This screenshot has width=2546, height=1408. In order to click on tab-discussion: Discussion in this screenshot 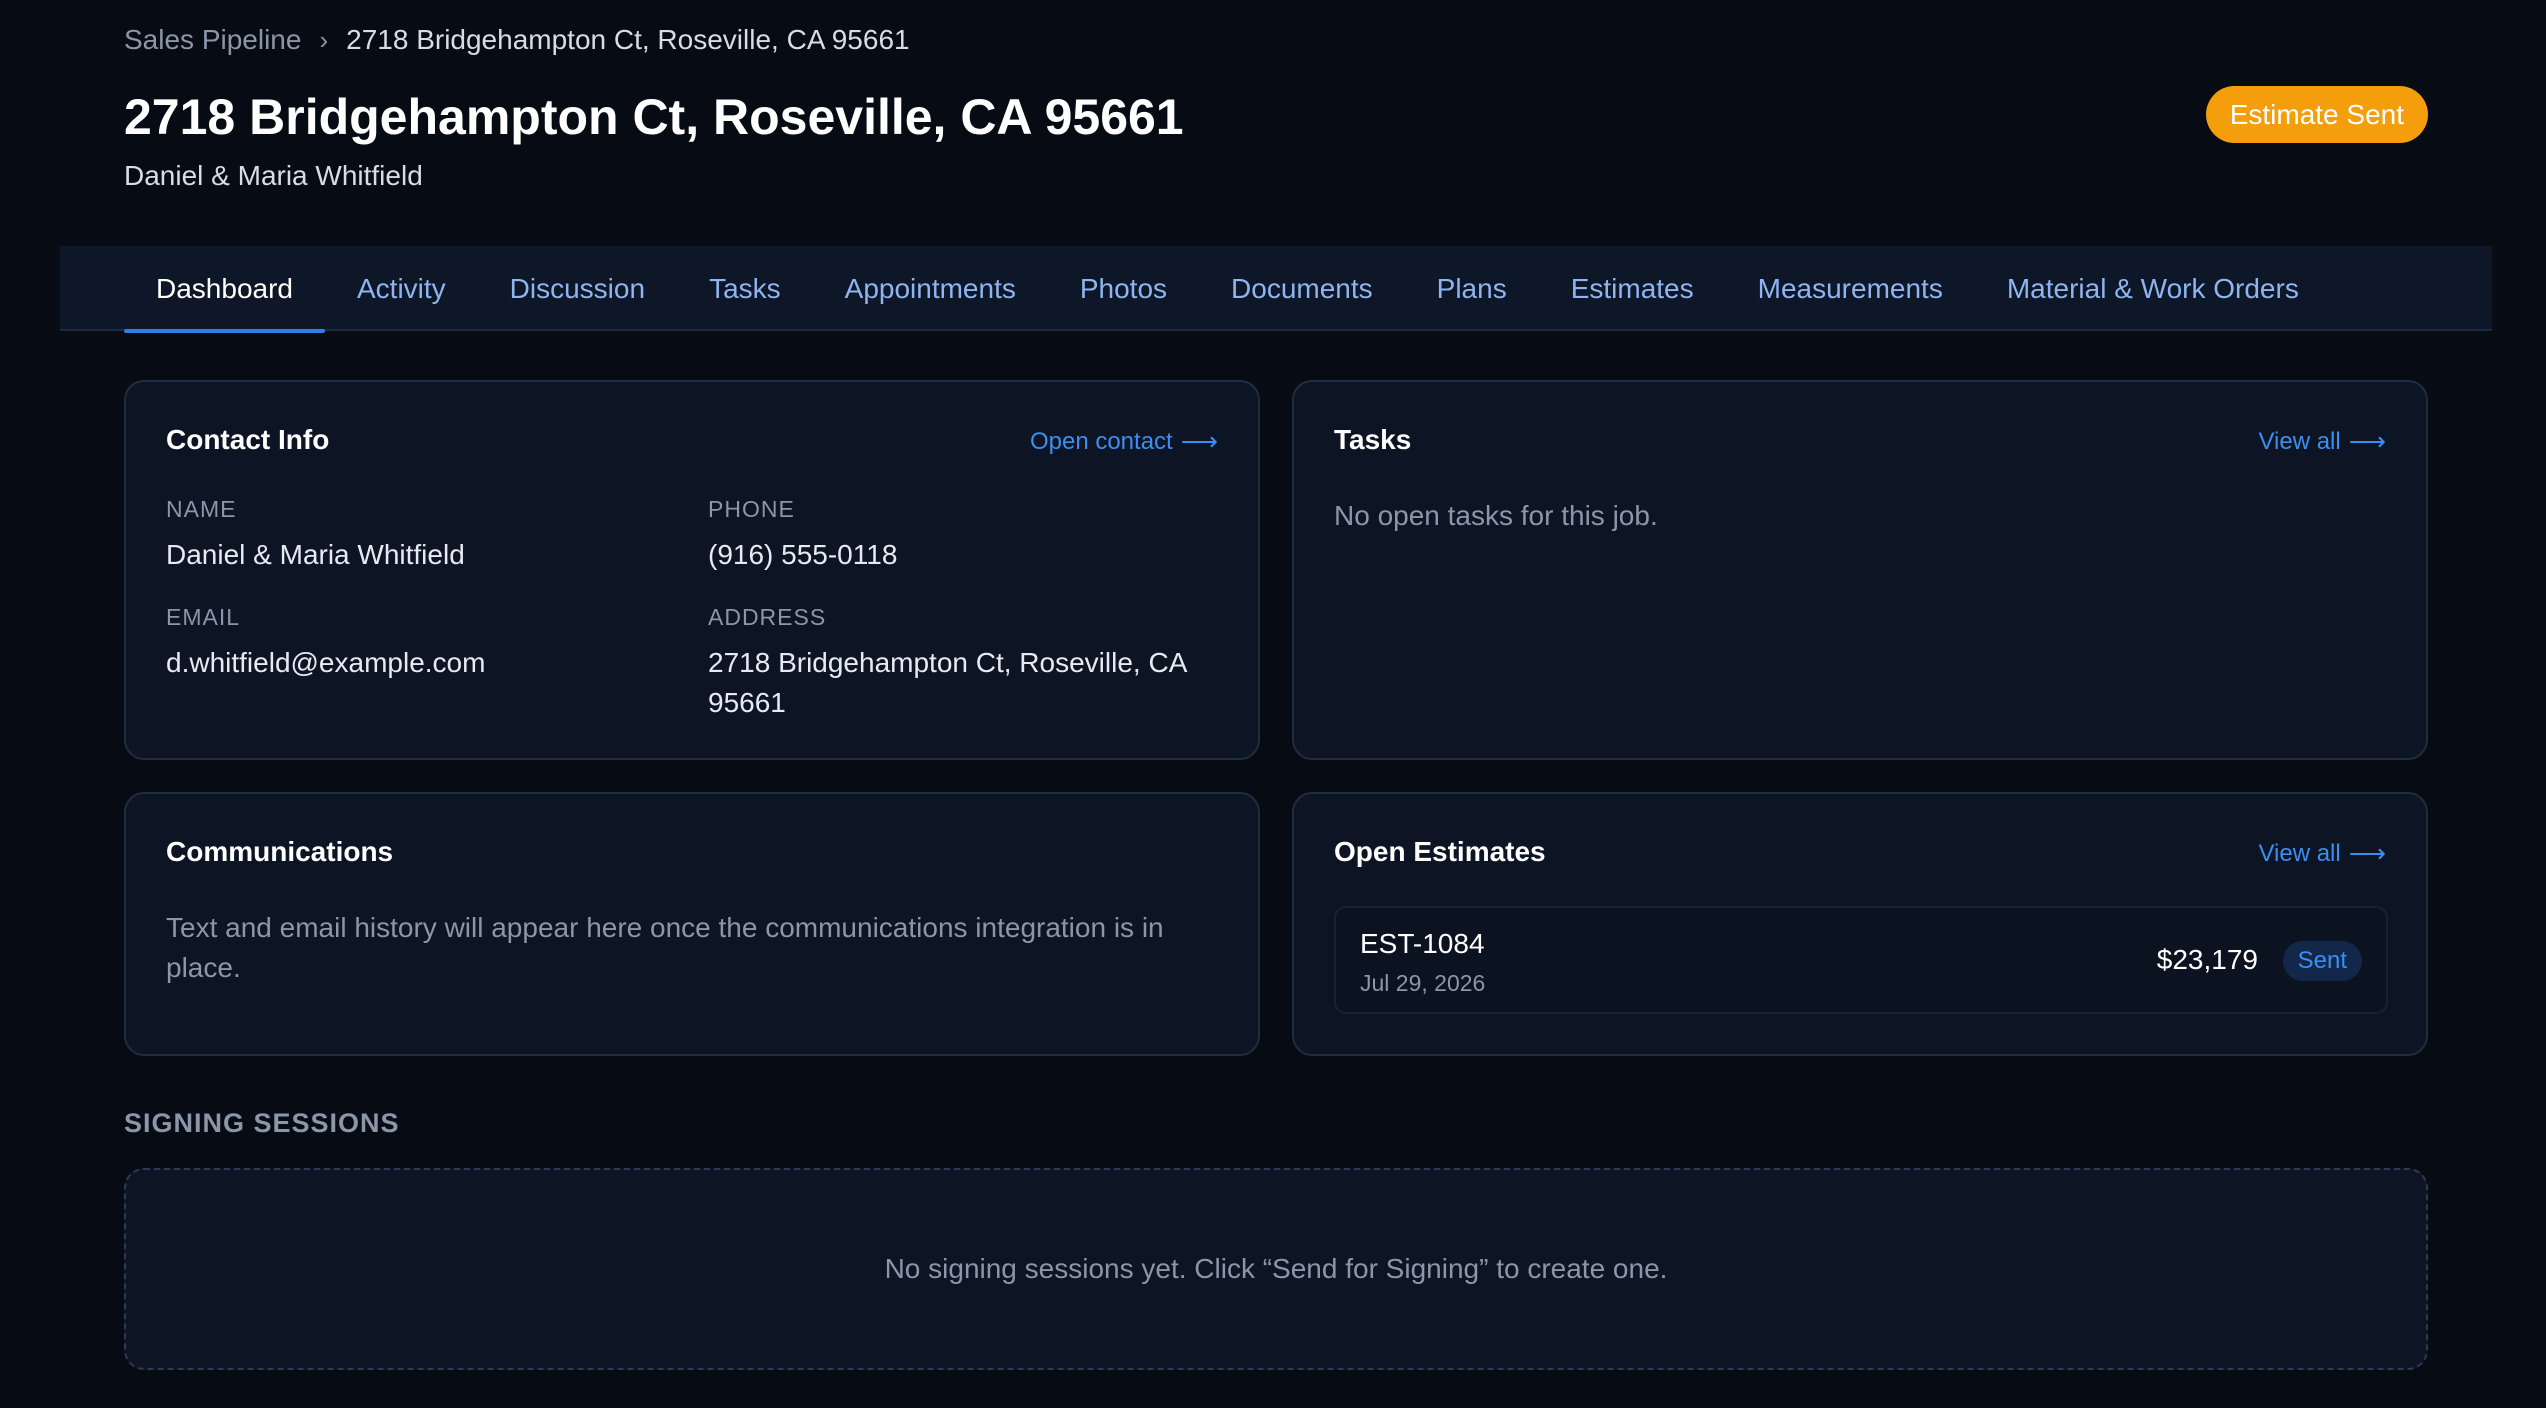, I will do `click(577, 288)`.